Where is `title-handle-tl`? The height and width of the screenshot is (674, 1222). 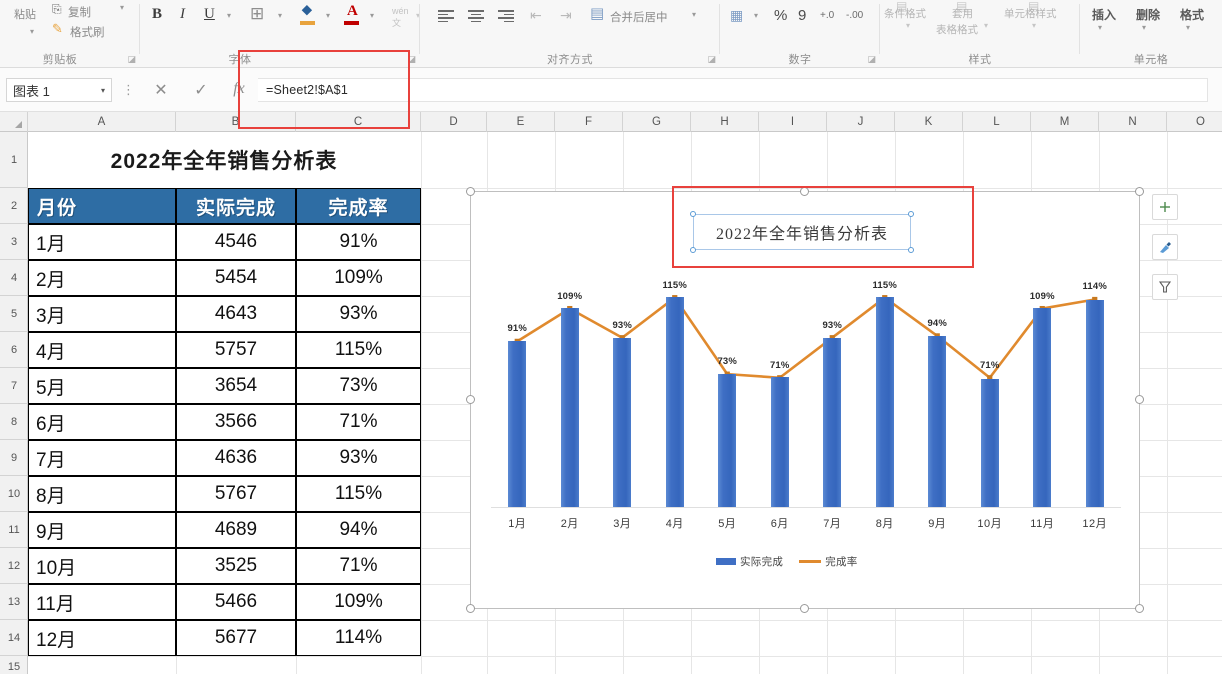 title-handle-tl is located at coordinates (693, 214).